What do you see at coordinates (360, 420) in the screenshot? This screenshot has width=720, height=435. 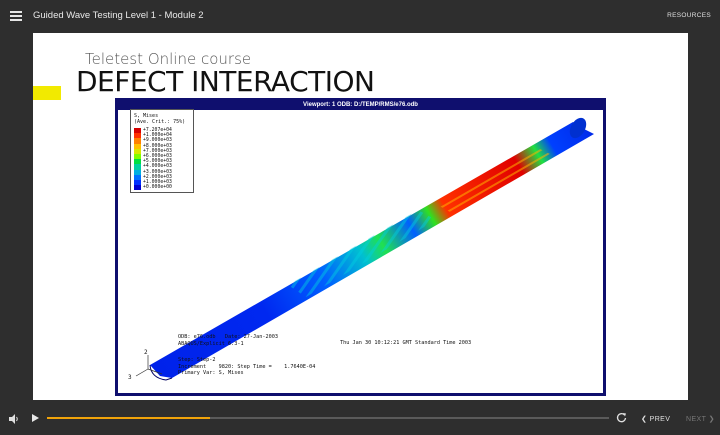 I see `player-controls: ❮ PREV NEXT ❯` at bounding box center [360, 420].